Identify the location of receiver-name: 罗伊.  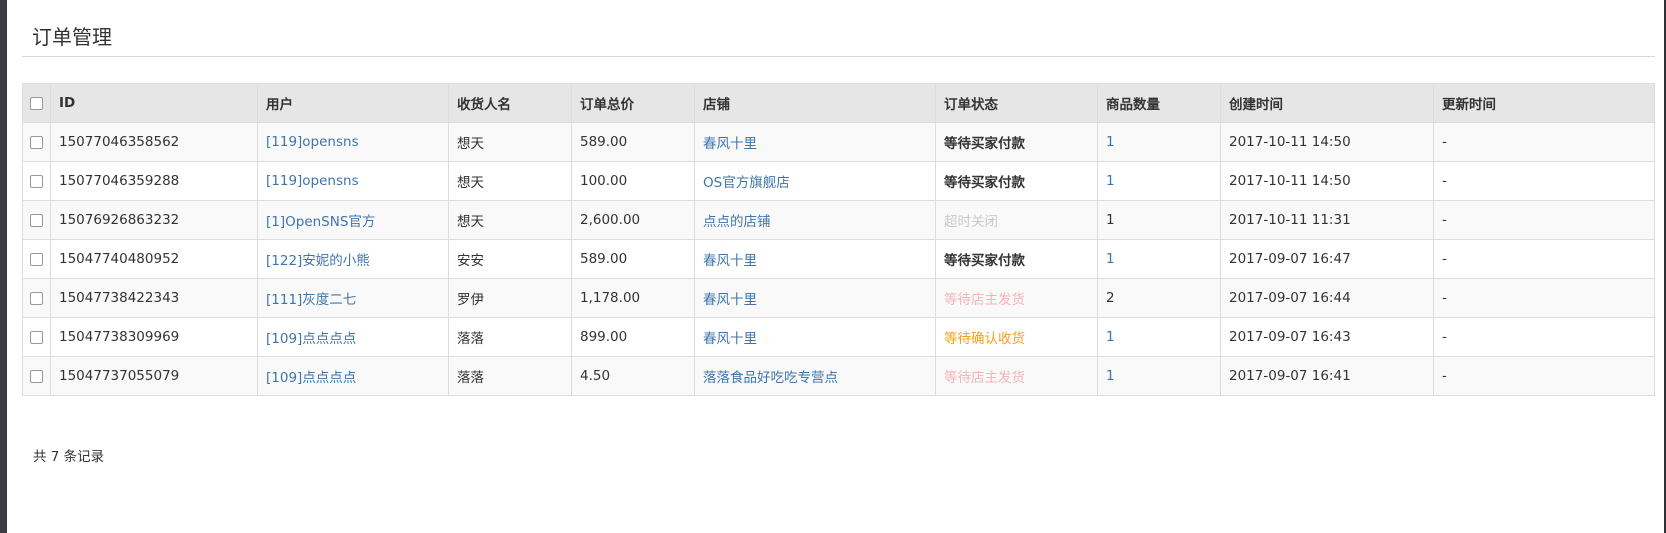
(510, 298).